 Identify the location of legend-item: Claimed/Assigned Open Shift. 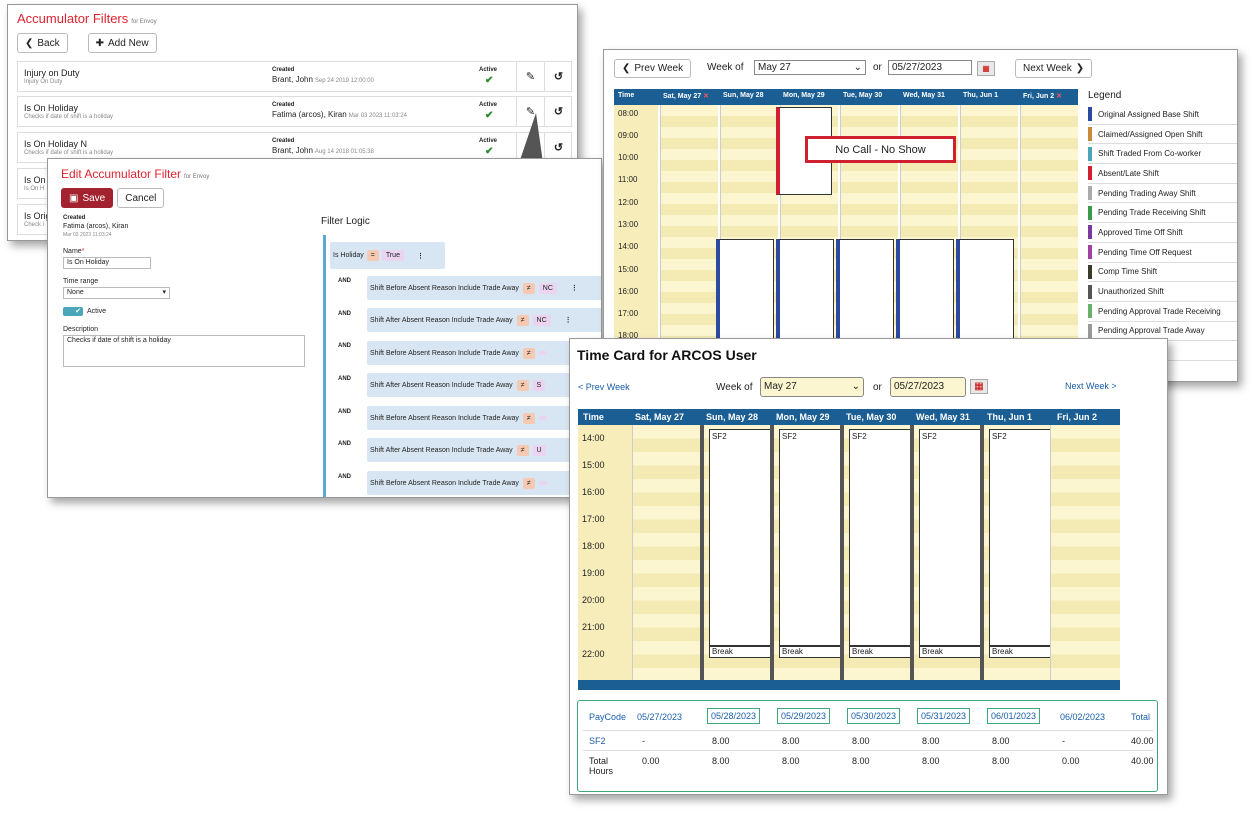
(1162, 135).